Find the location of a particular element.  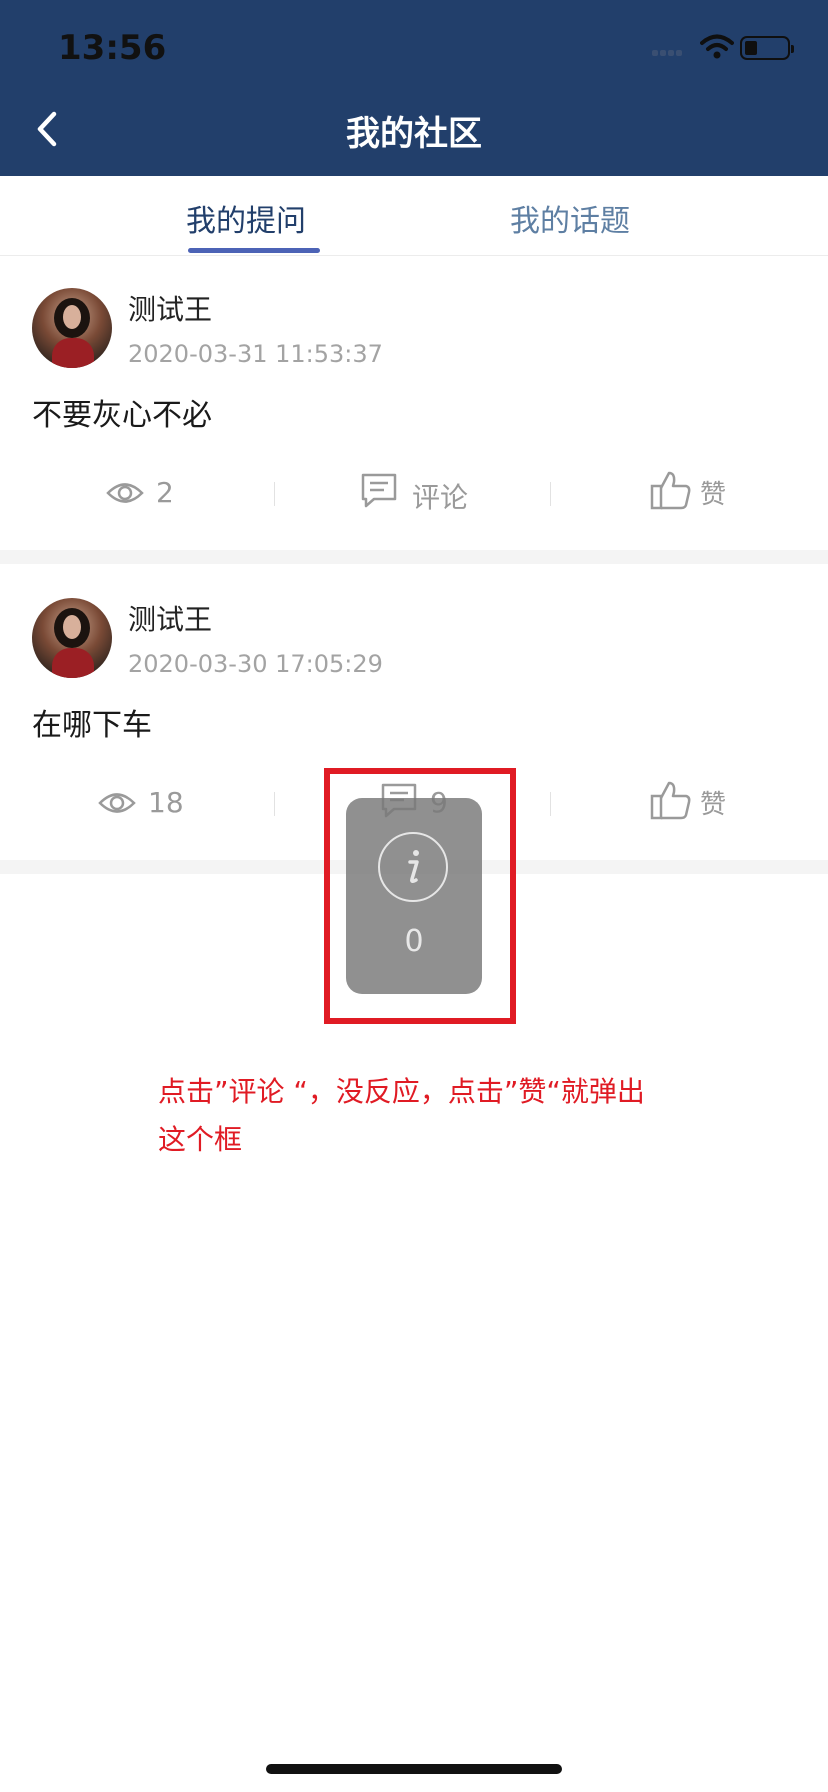

view-count: 2 is located at coordinates (186, 496).